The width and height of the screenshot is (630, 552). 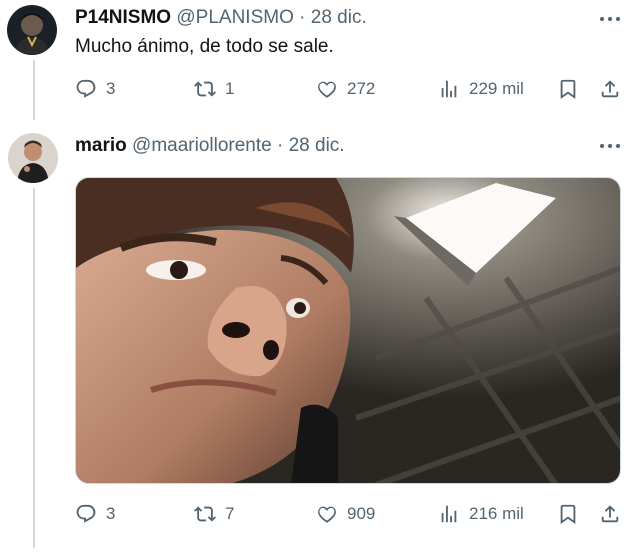 What do you see at coordinates (202, 145) in the screenshot?
I see `user-handle: @maariollorente` at bounding box center [202, 145].